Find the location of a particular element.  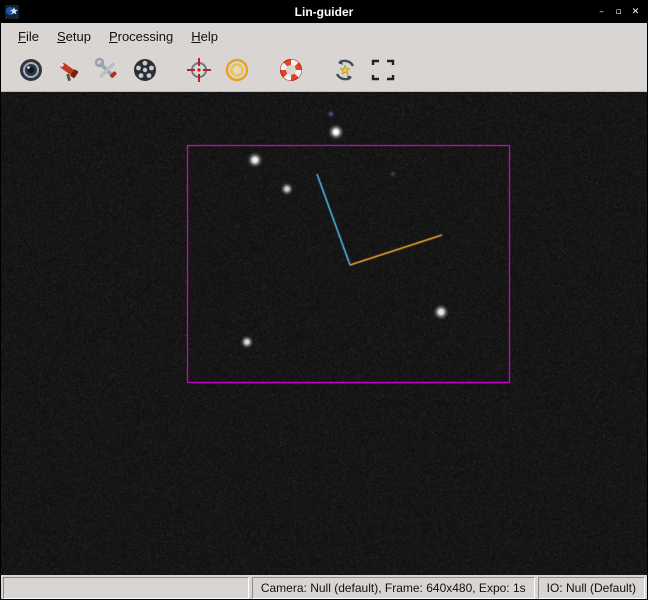

status-io-info: IO: Null (Default) is located at coordinates (591, 588).